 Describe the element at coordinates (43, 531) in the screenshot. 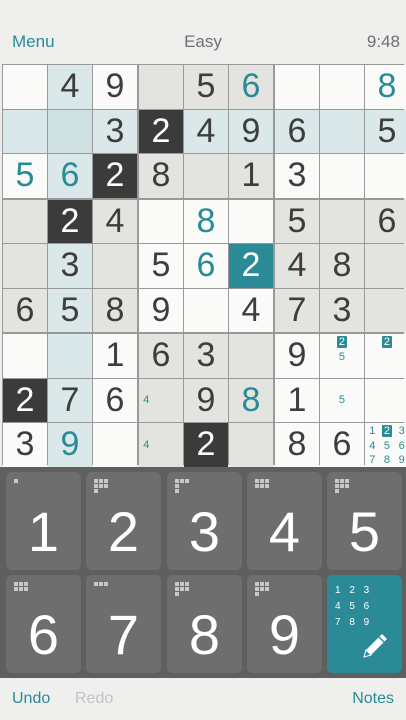

I see `number-key-label: 1` at that location.